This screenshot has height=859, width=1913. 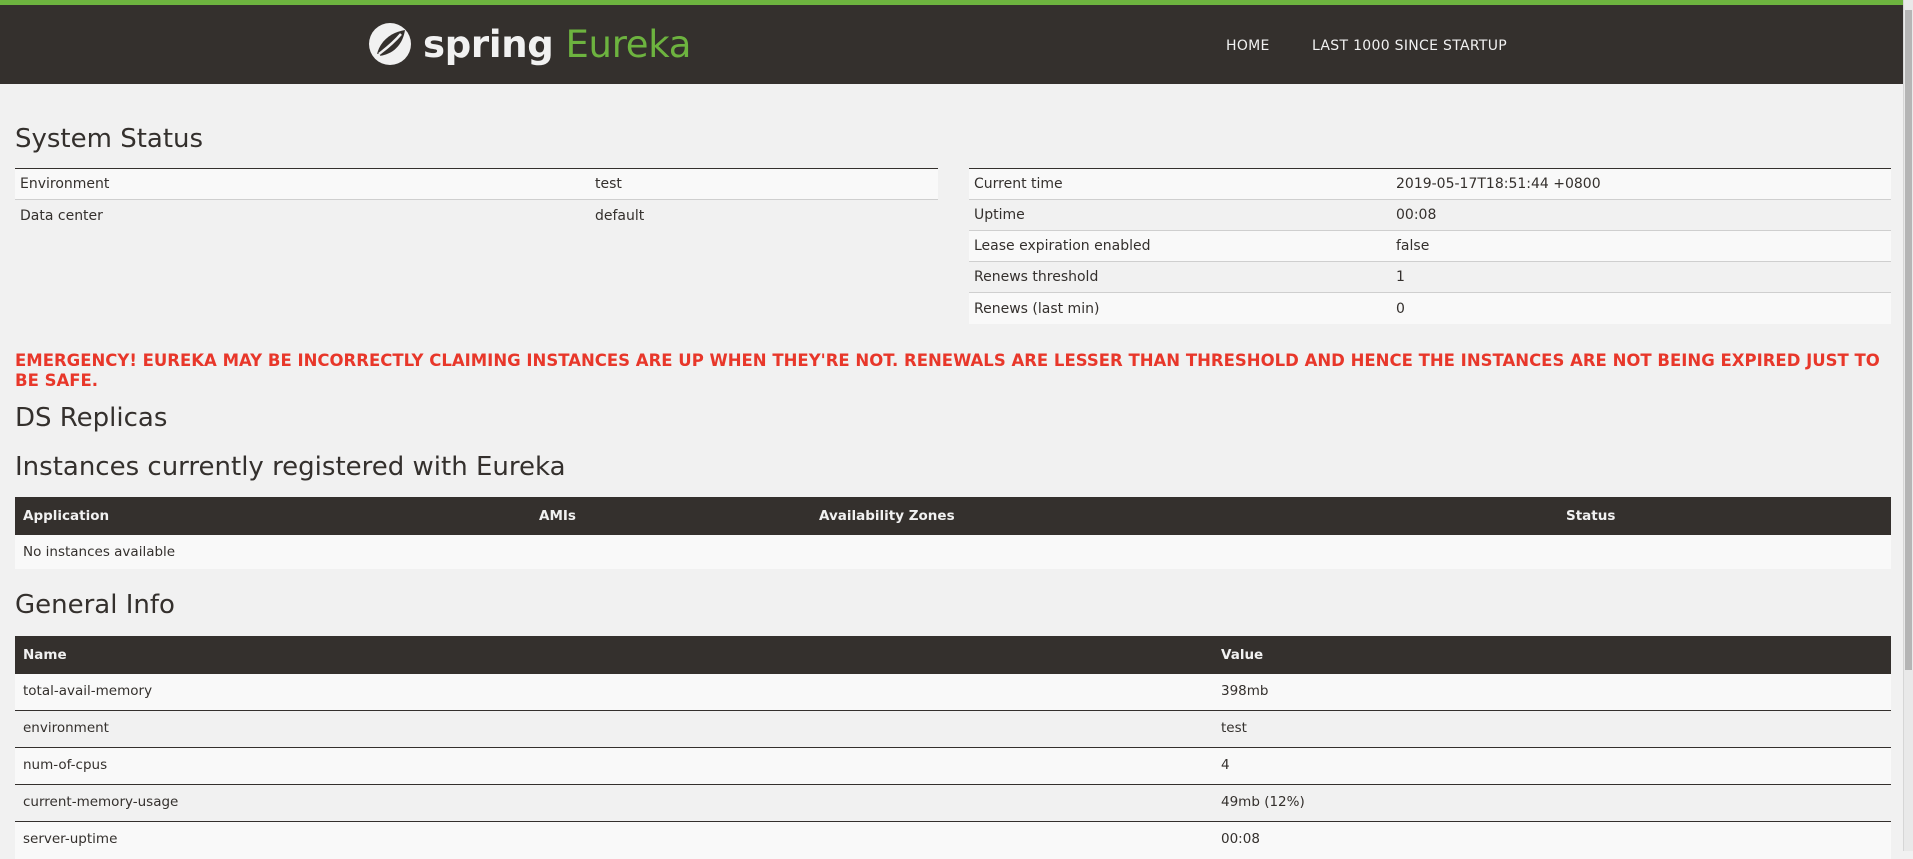 I want to click on col-application: Application, so click(x=66, y=516).